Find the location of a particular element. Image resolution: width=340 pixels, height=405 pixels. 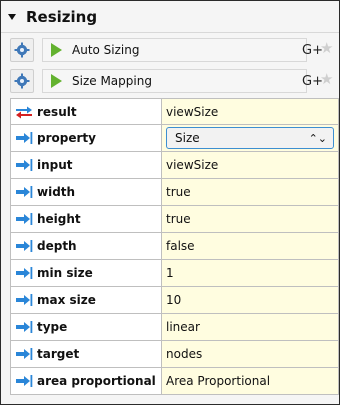

algorithm-row-auto-sizing: Auto Sizing G+ ★ is located at coordinates (174, 50).